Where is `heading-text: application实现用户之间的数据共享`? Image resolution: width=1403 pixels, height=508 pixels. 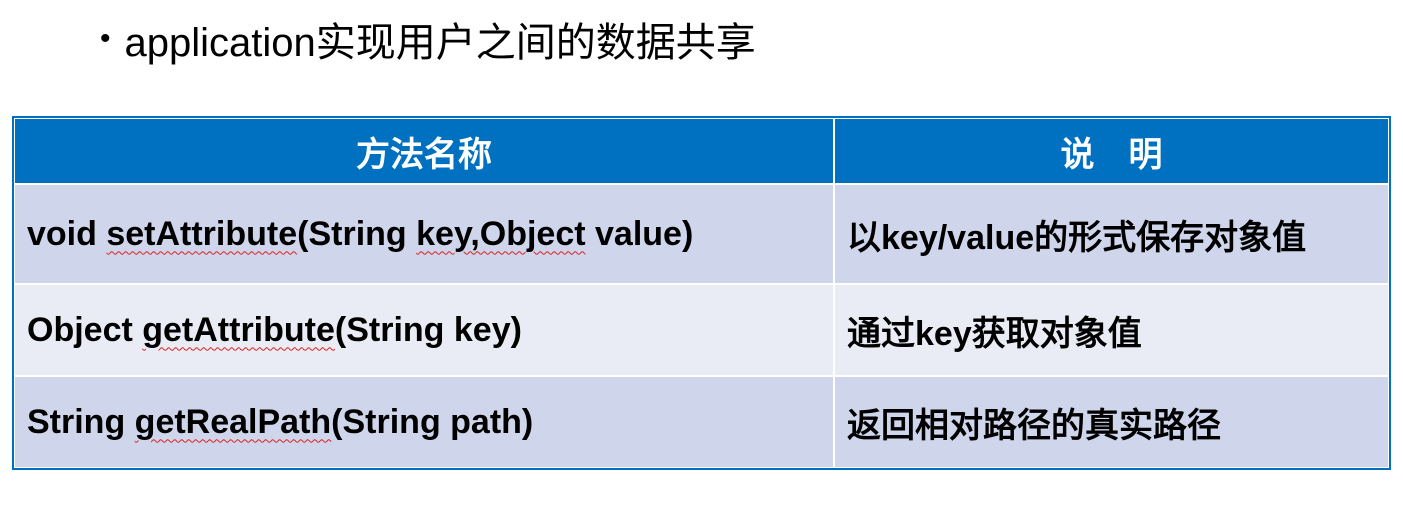 heading-text: application实现用户之间的数据共享 is located at coordinates (440, 43).